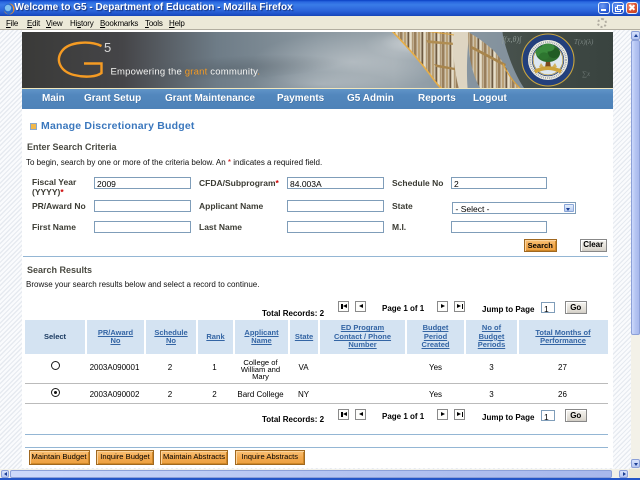  Describe the element at coordinates (584, 42) in the screenshot. I see `svg-text: T(x)(λ)` at that location.